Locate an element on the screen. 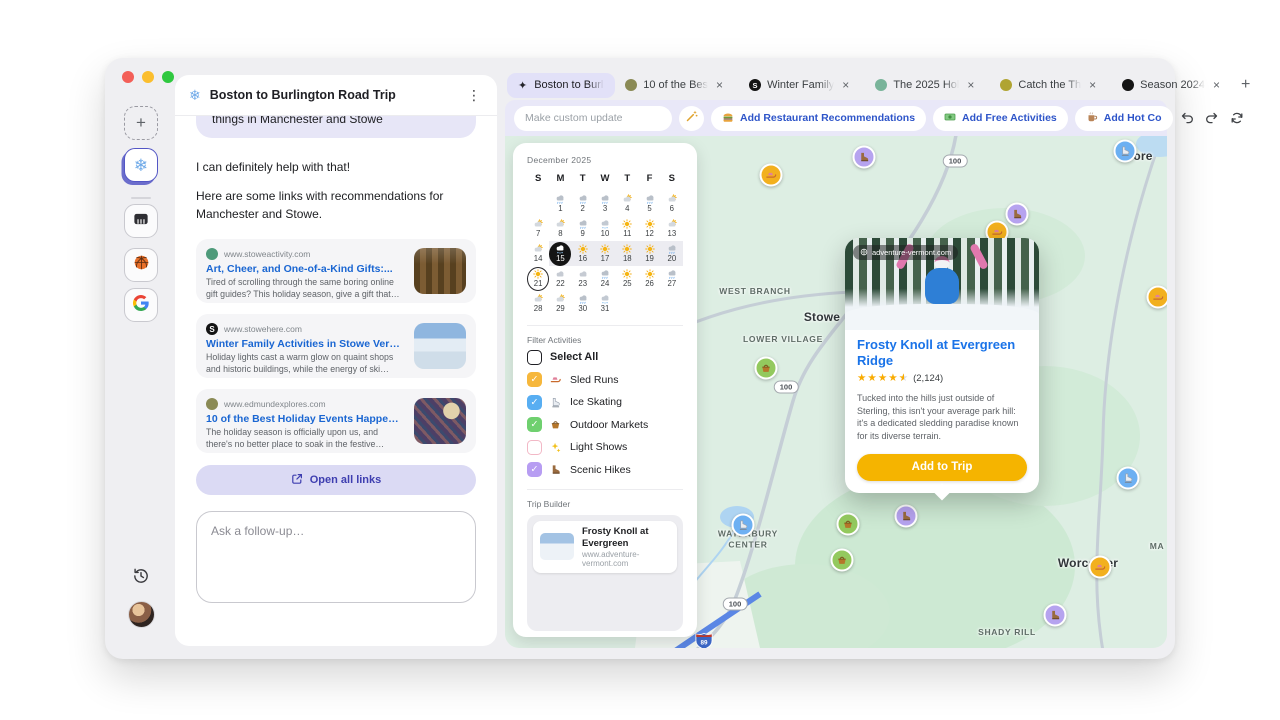 The image size is (1280, 720). calendar-day: 2 is located at coordinates (583, 203).